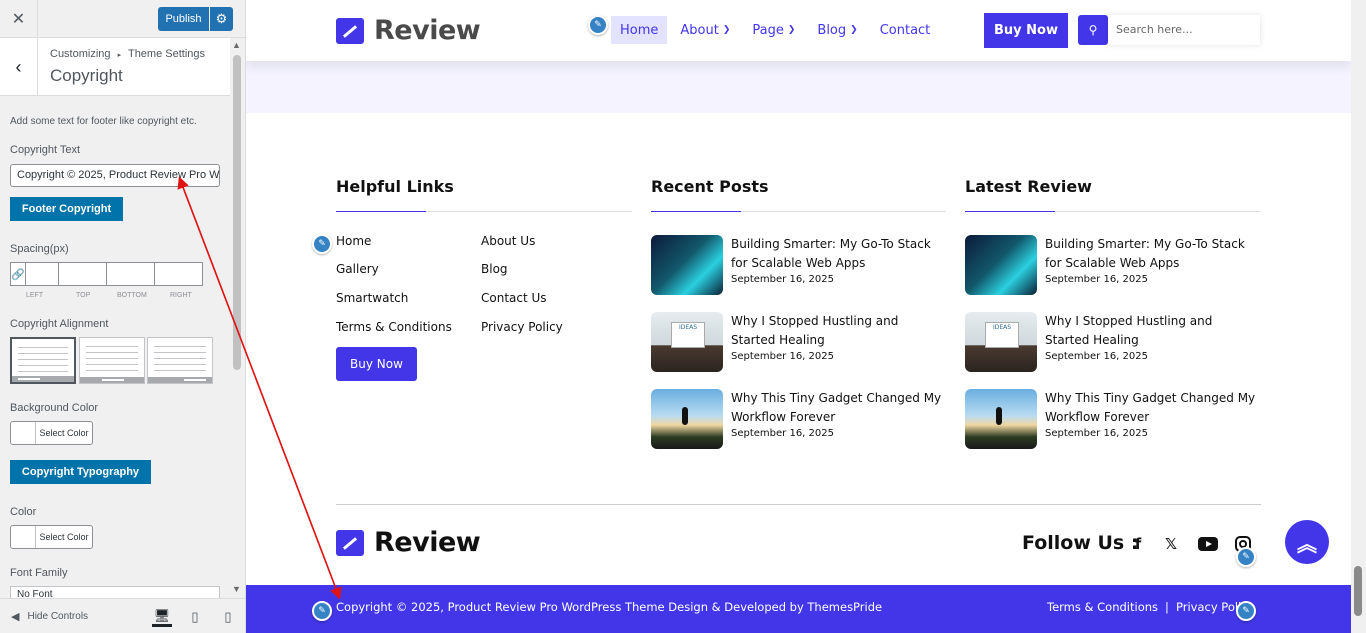 The width and height of the screenshot is (1366, 633). Describe the element at coordinates (1102, 607) in the screenshot. I see `terms-link: Terms & Conditions` at that location.